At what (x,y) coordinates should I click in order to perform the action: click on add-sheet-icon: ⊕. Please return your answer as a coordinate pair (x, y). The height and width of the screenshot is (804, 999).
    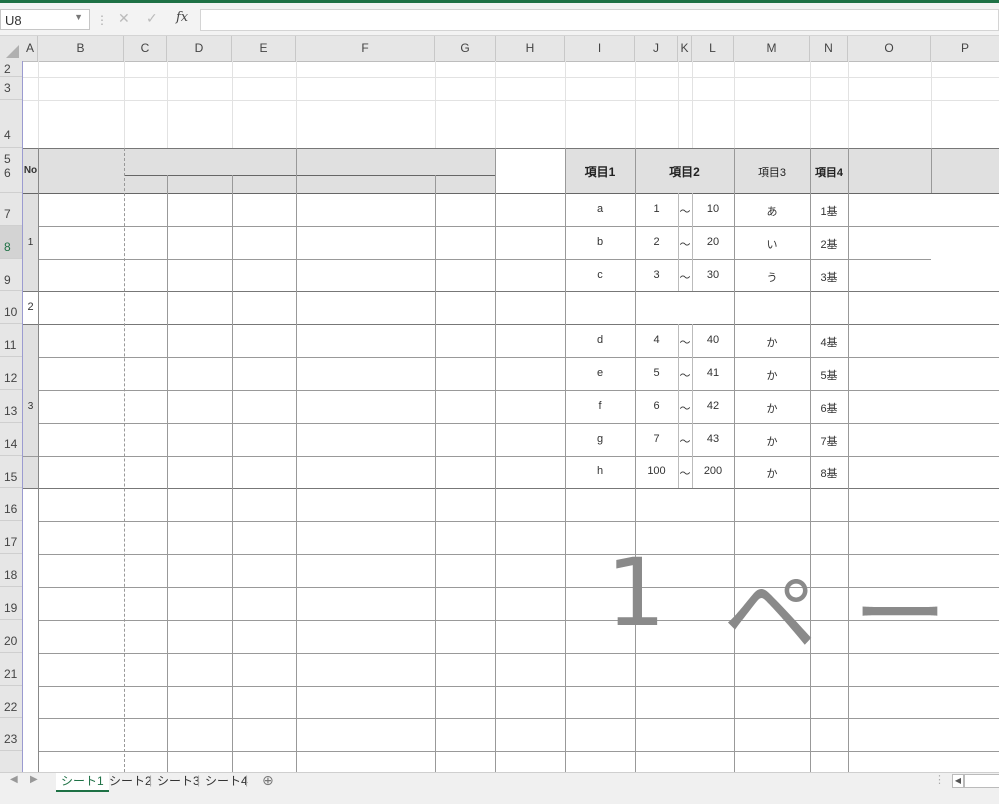
    Looking at the image, I should click on (268, 780).